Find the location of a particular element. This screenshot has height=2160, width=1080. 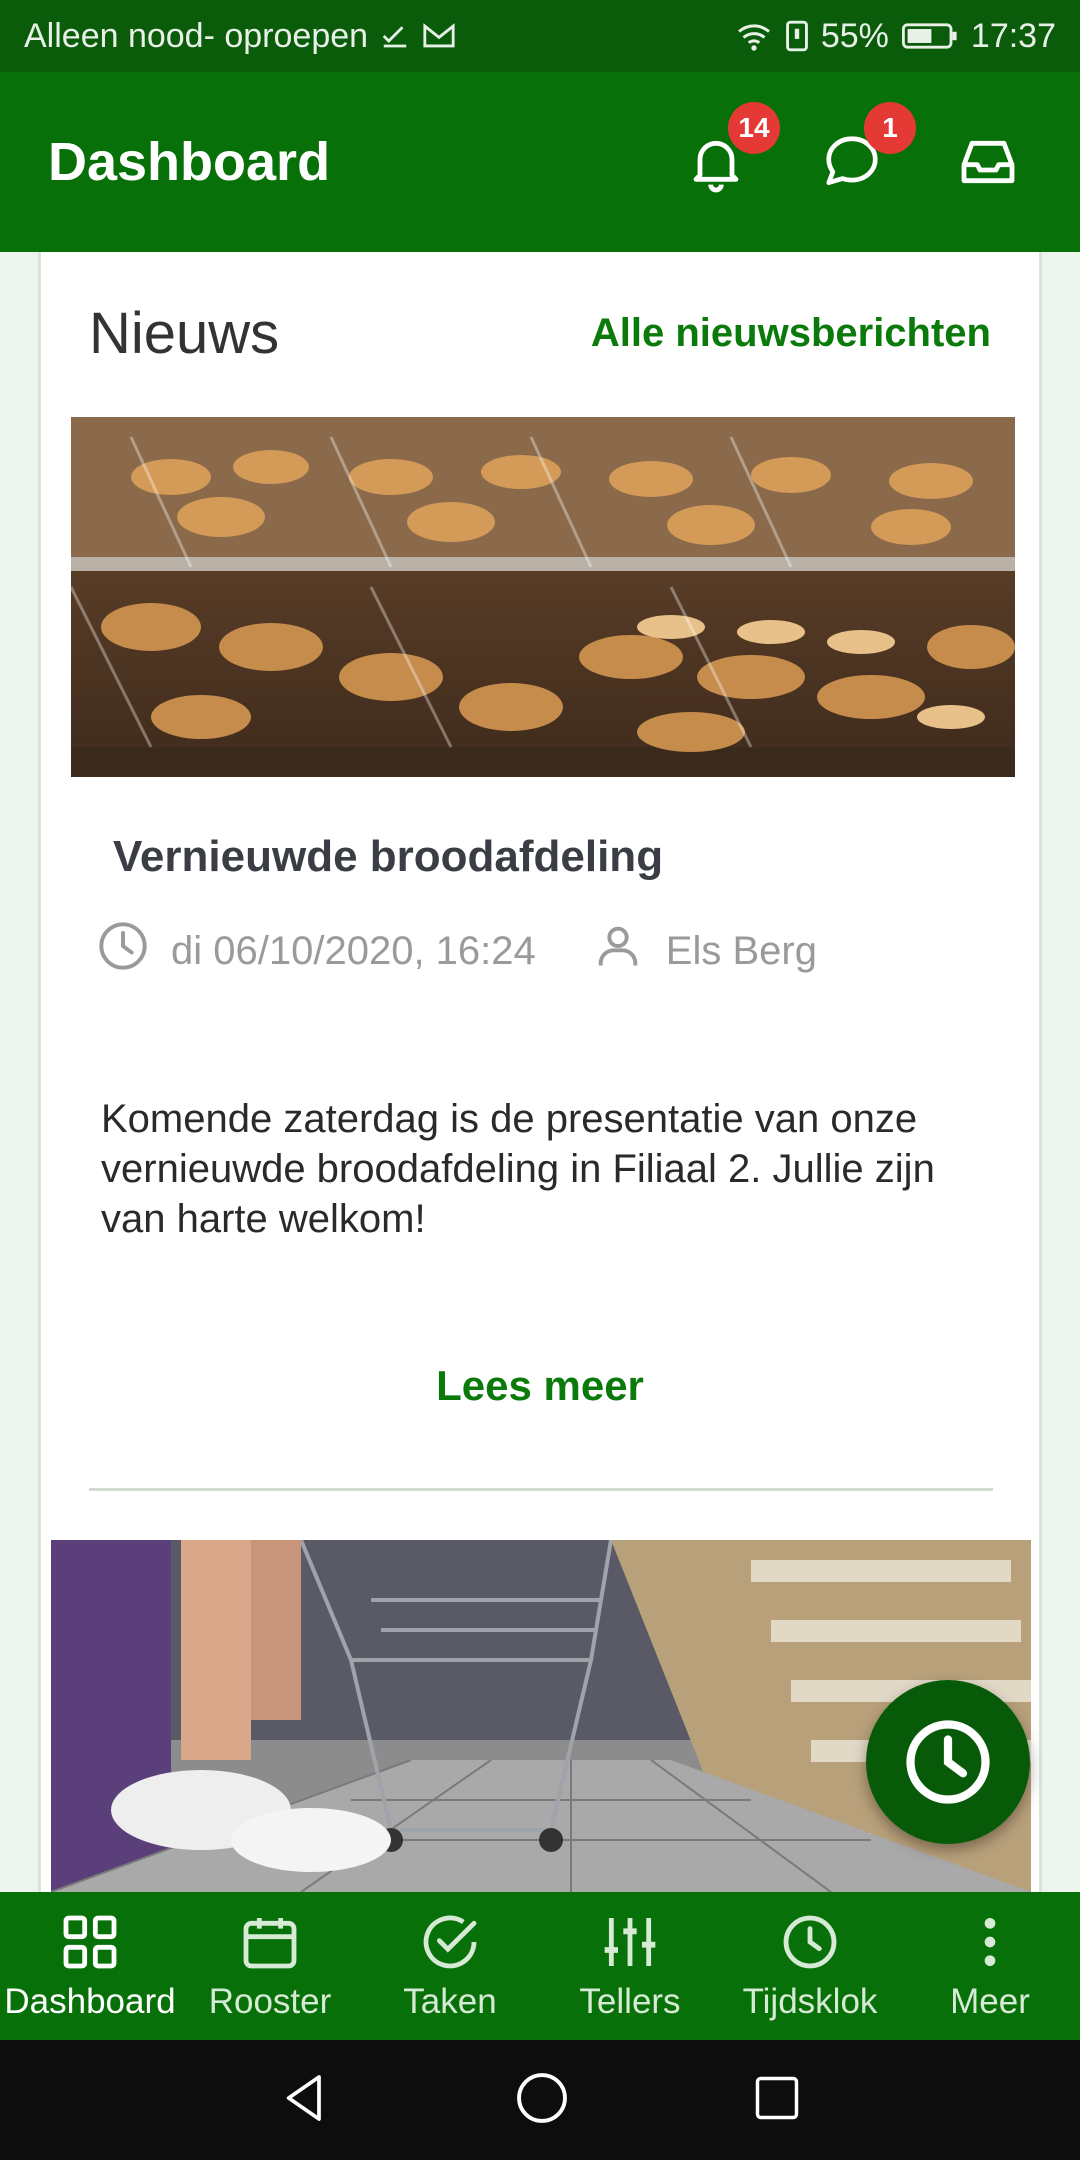

status-bar: Alleen nood- oproepen 55% 17:37 is located at coordinates (540, 36).